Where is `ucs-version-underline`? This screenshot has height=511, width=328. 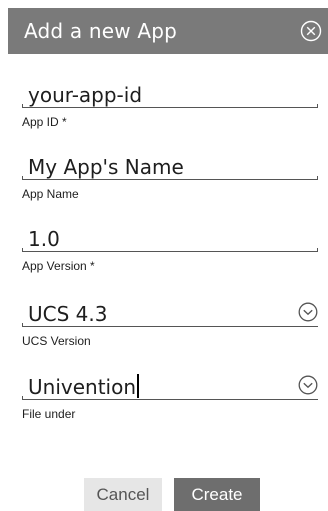 ucs-version-underline is located at coordinates (170, 325).